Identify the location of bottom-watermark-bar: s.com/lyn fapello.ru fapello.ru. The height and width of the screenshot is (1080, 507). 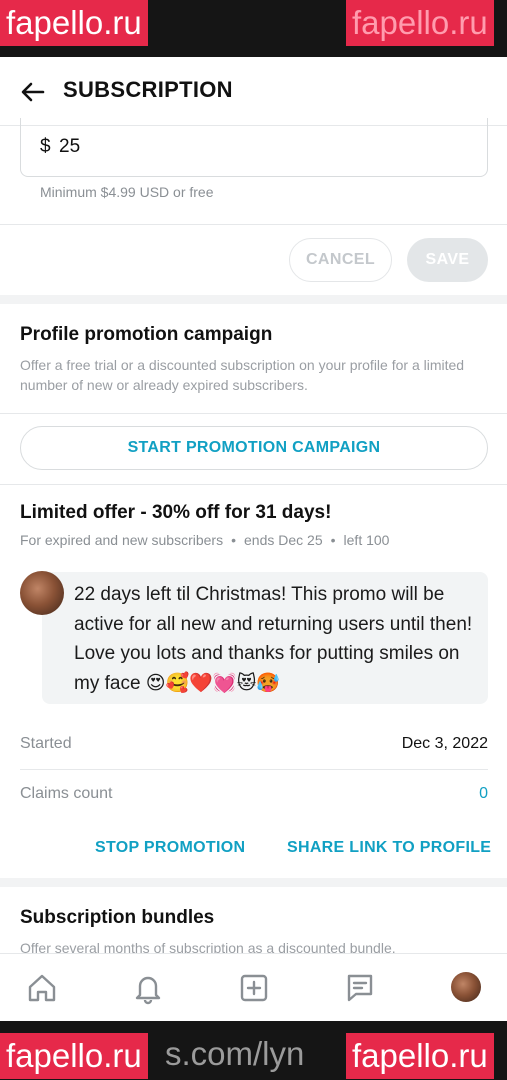
(253, 1050).